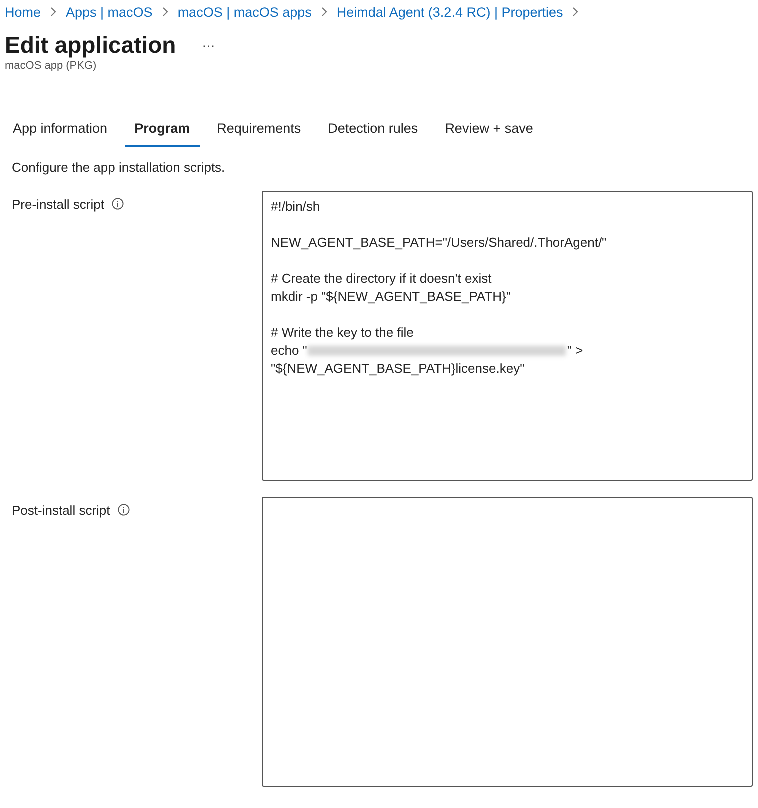  What do you see at coordinates (450, 12) in the screenshot?
I see `breadcrumb-link: Heimdal Agent (3.2.4 RC) | Properties` at bounding box center [450, 12].